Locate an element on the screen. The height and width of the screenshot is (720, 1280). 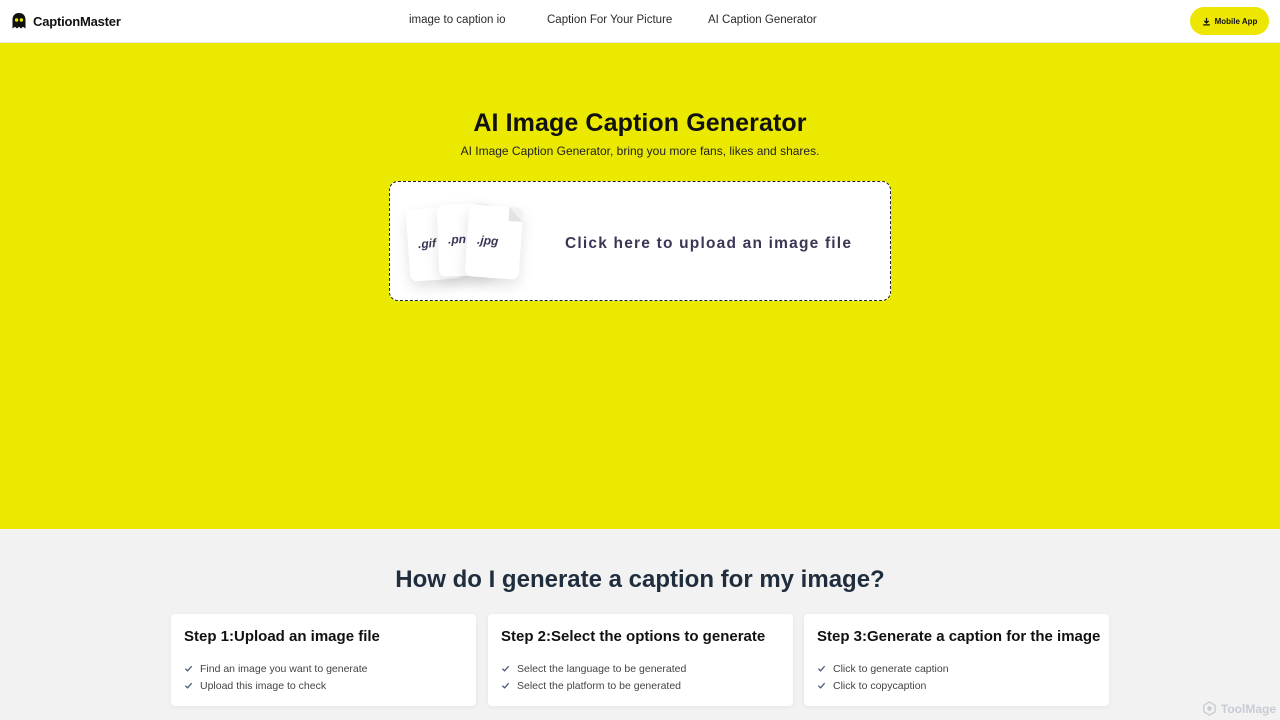
toolmage-logo-icon is located at coordinates (1209, 708).